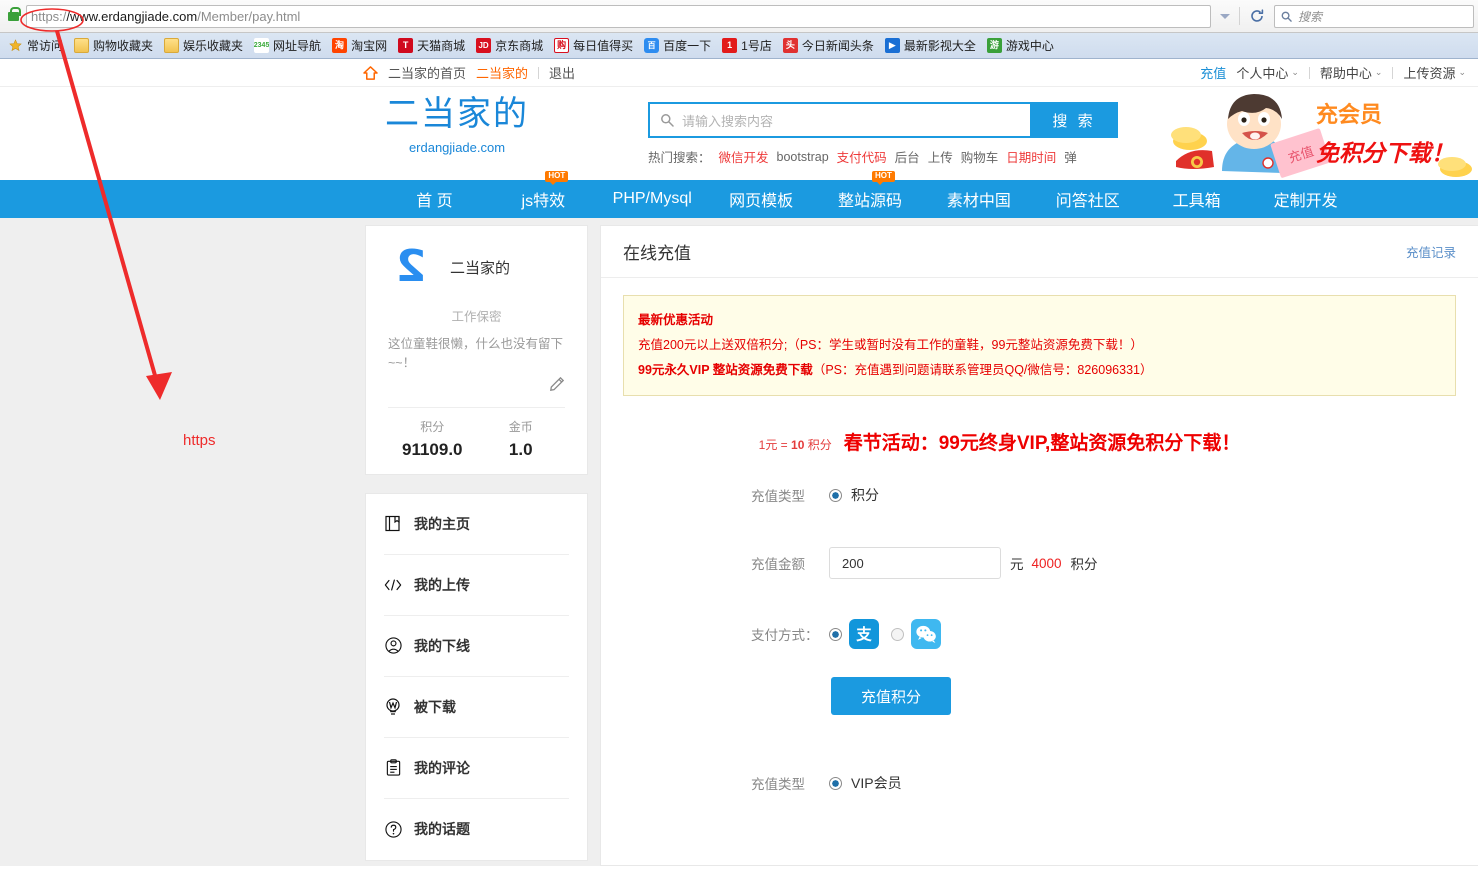 This screenshot has width=1478, height=883. What do you see at coordinates (1225, 16) in the screenshot?
I see `chevron-down-icon` at bounding box center [1225, 16].